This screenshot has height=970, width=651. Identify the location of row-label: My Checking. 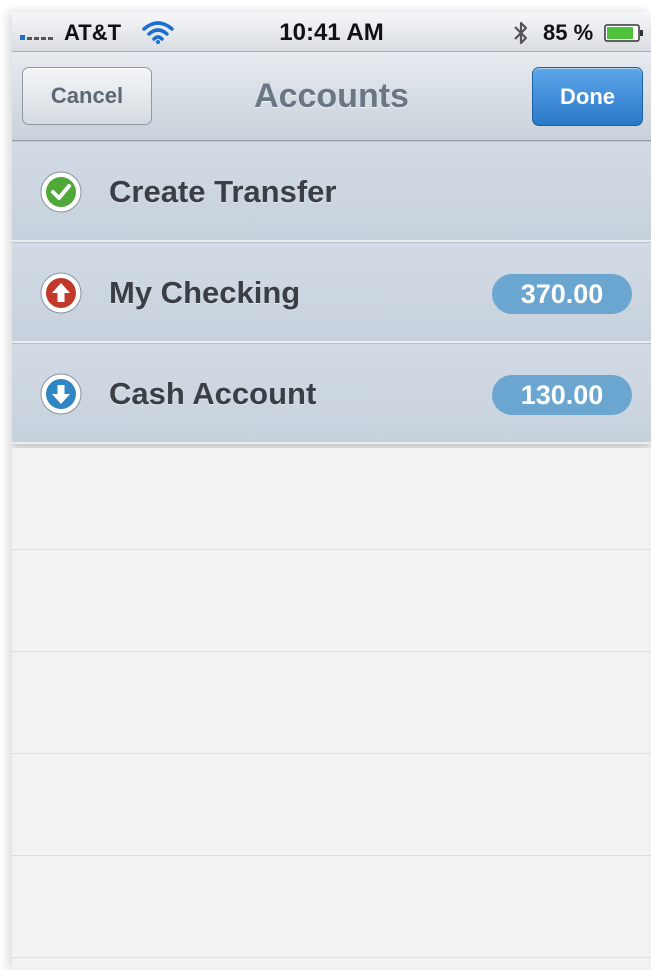
(205, 292).